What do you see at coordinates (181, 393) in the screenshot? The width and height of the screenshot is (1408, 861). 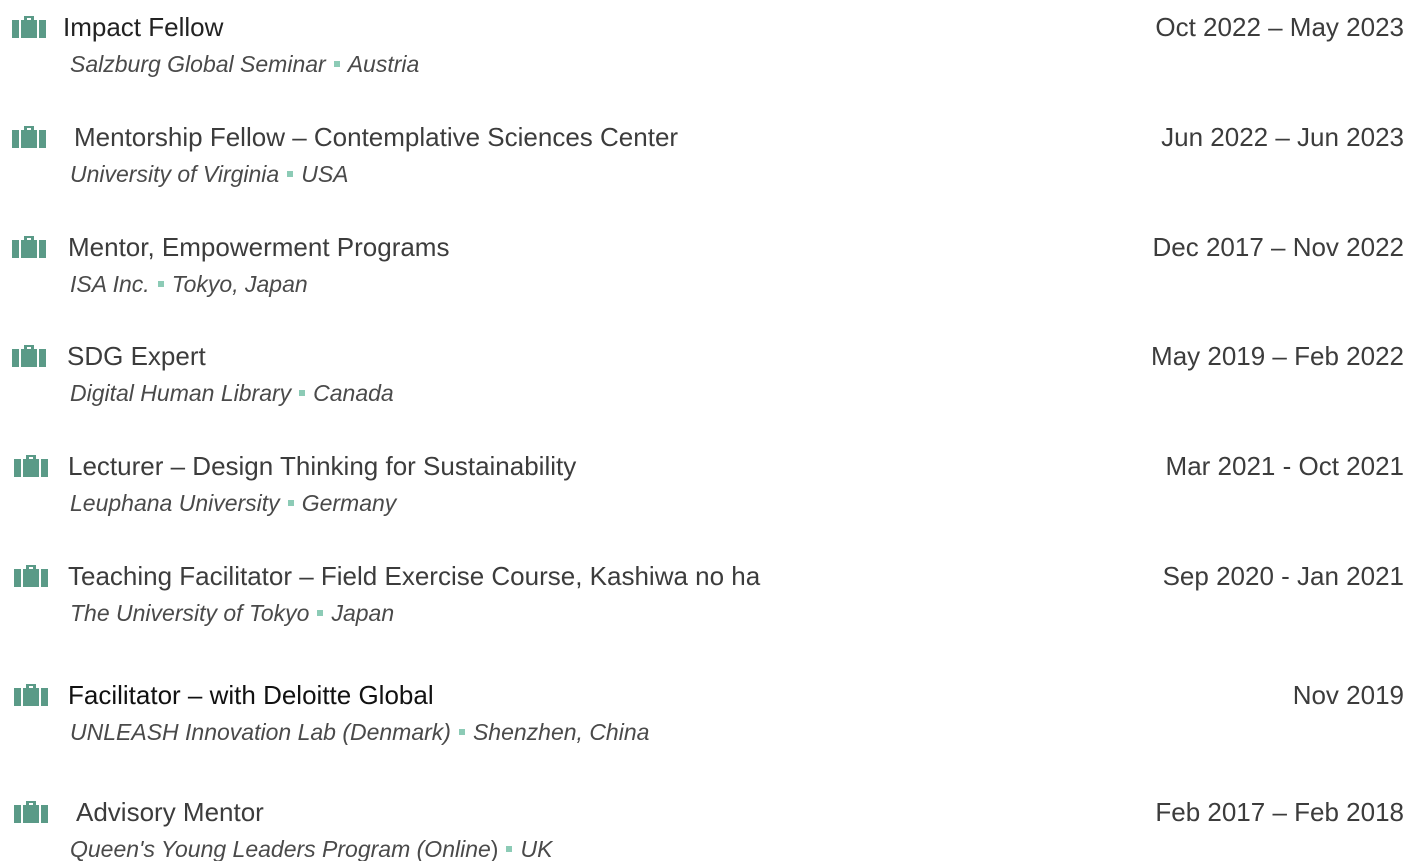 I see `organization-name: Digital Human Library` at bounding box center [181, 393].